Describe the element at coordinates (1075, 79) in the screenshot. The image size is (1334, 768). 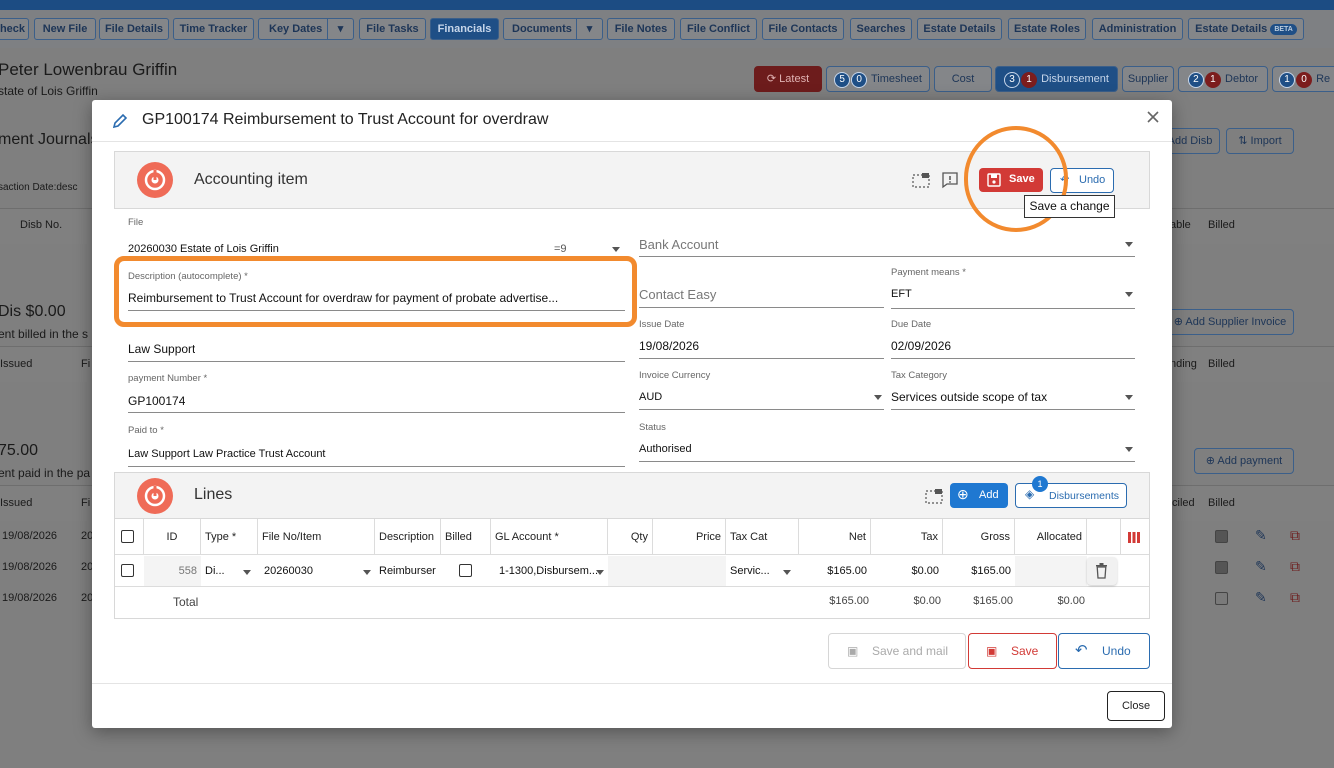
I see `disbursement-label: Disbursement` at that location.